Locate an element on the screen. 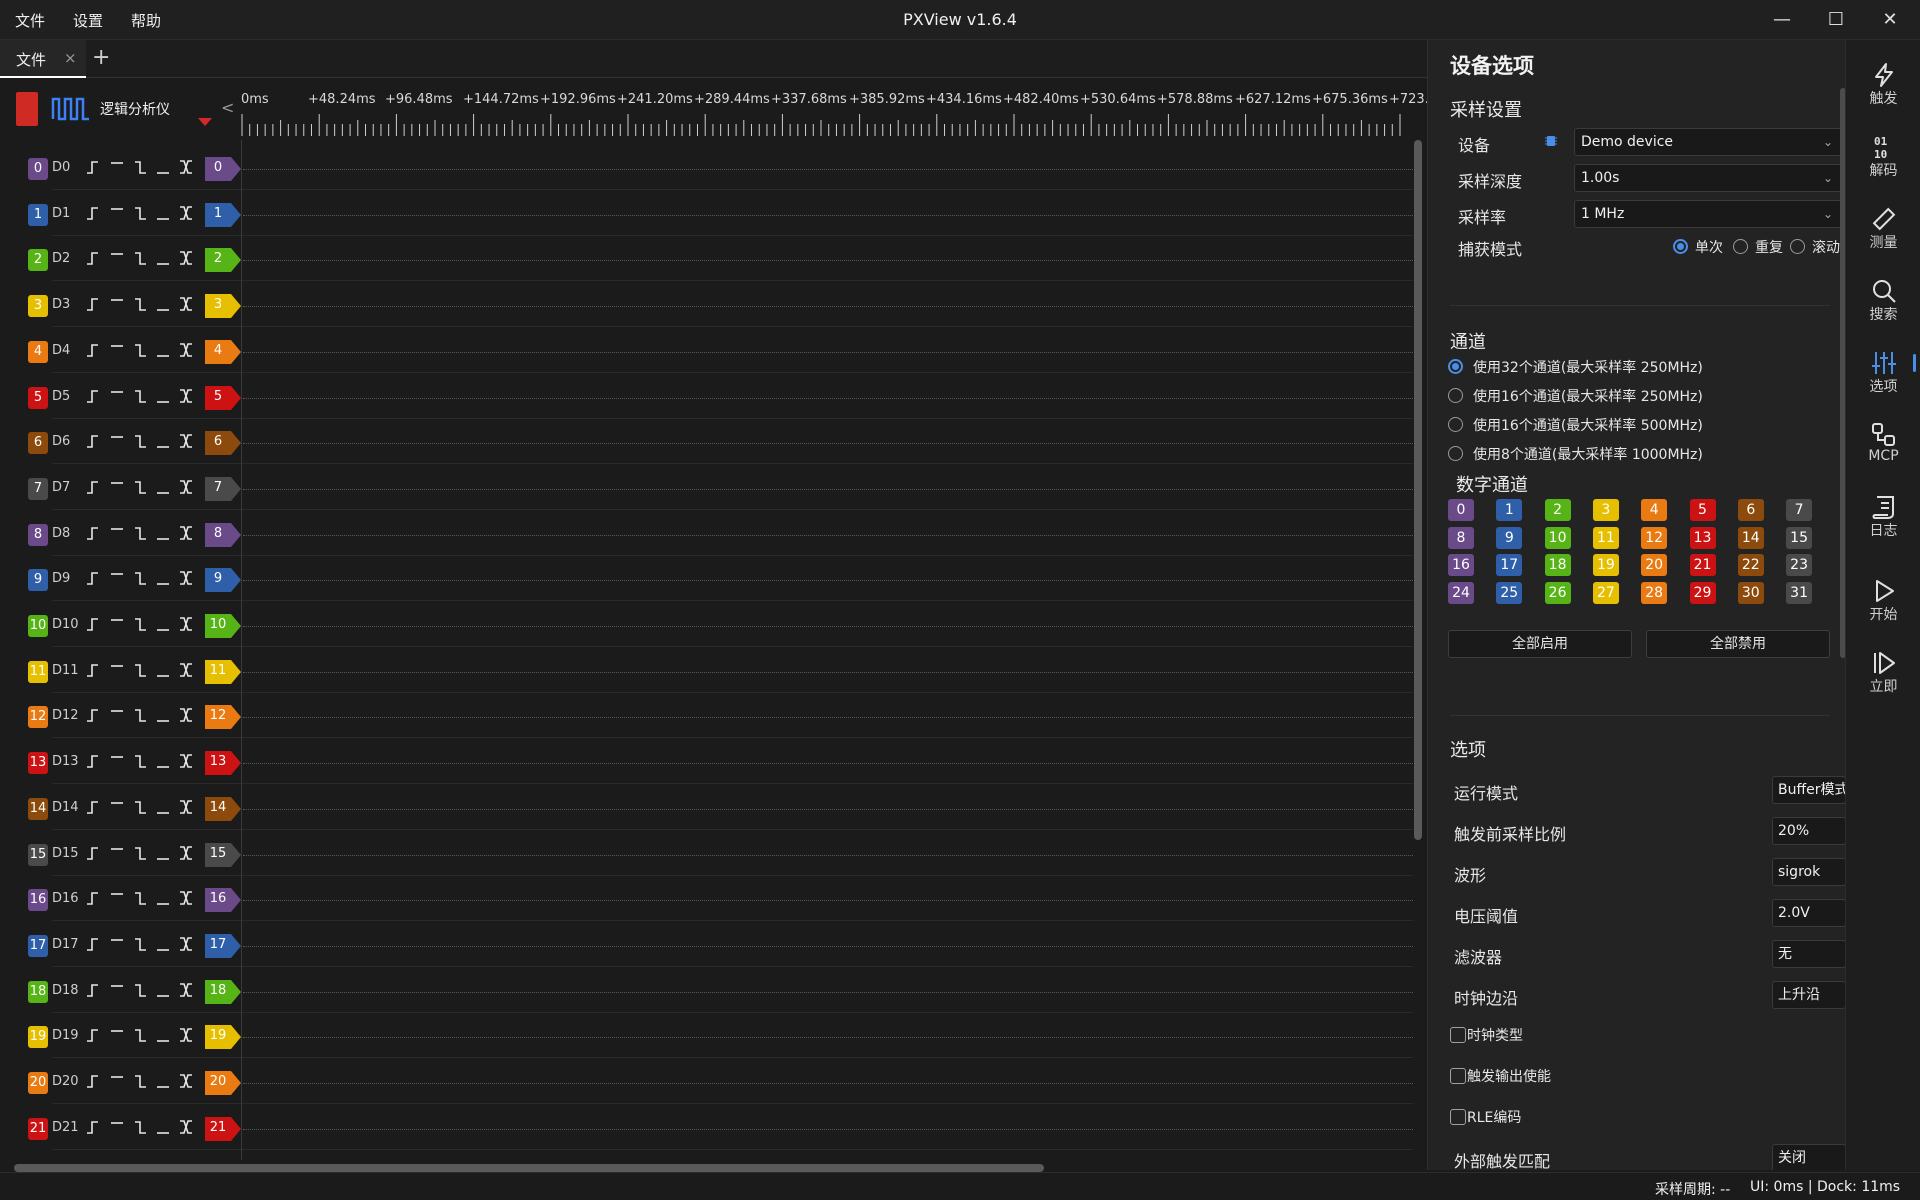 This screenshot has width=1920, height=1200. rate-select: 1 MHz ⌄ is located at coordinates (1709, 214).